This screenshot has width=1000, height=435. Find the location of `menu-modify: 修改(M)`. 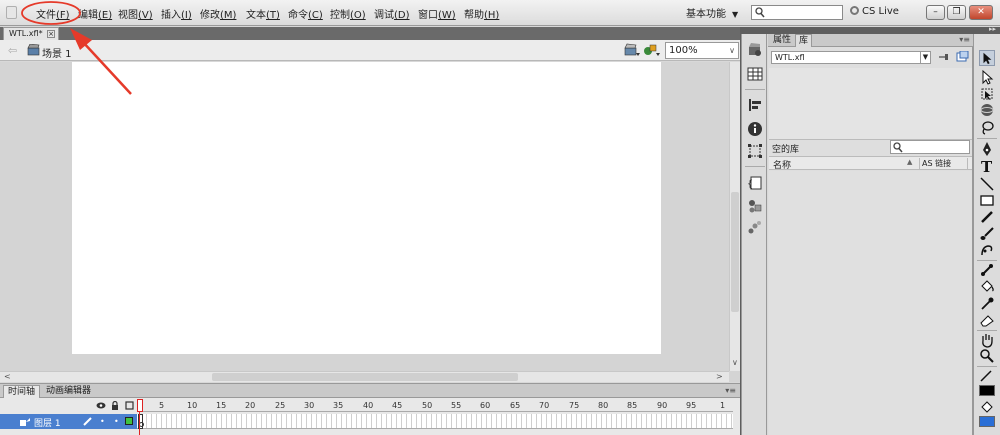

menu-modify: 修改(M) is located at coordinates (218, 13).